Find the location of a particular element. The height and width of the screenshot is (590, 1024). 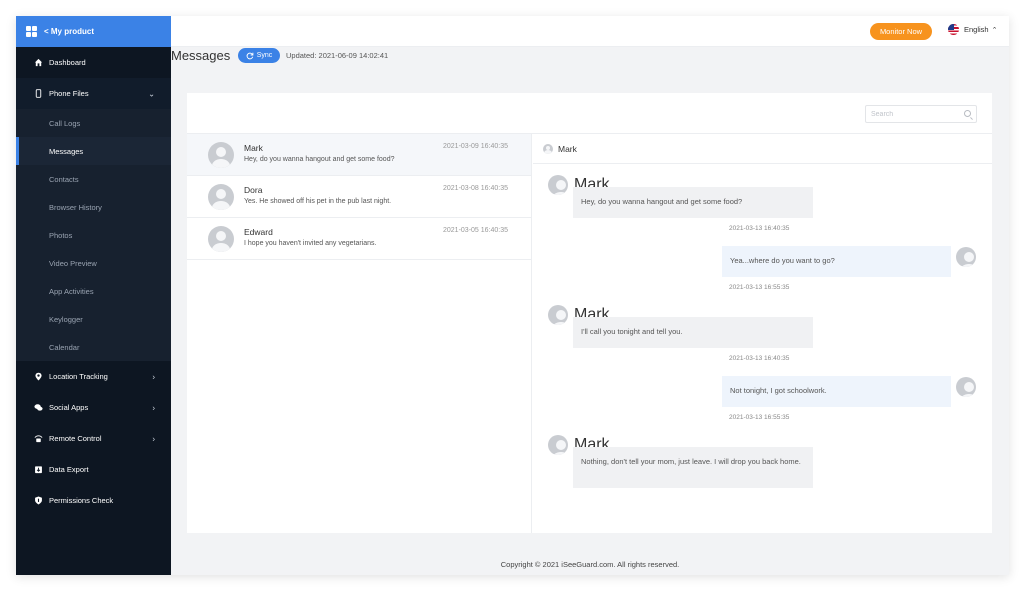

conversation-time: 2021-03-05 16:40:35 is located at coordinates (475, 230).